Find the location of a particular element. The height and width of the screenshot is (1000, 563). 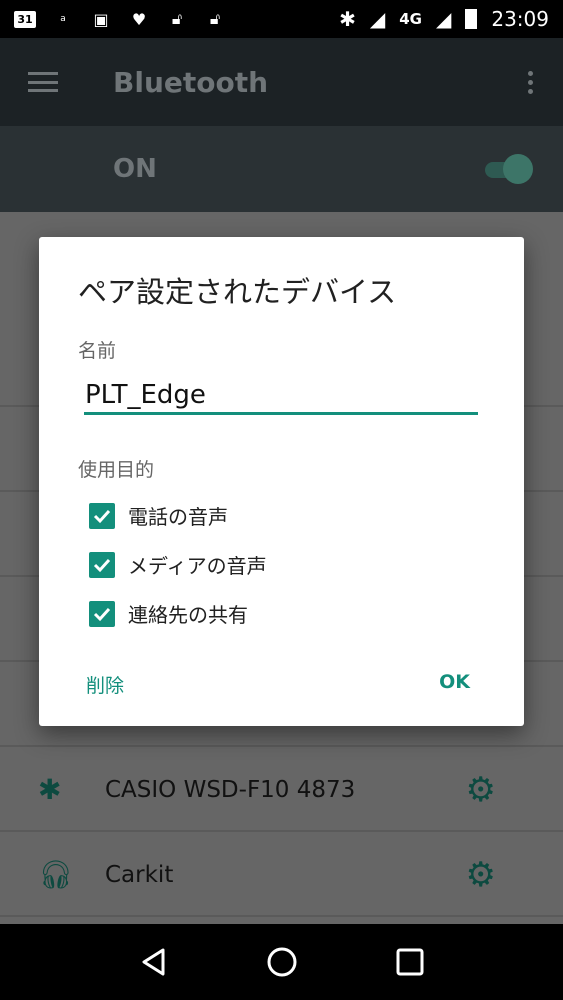

switch-label: ON is located at coordinates (135, 169).